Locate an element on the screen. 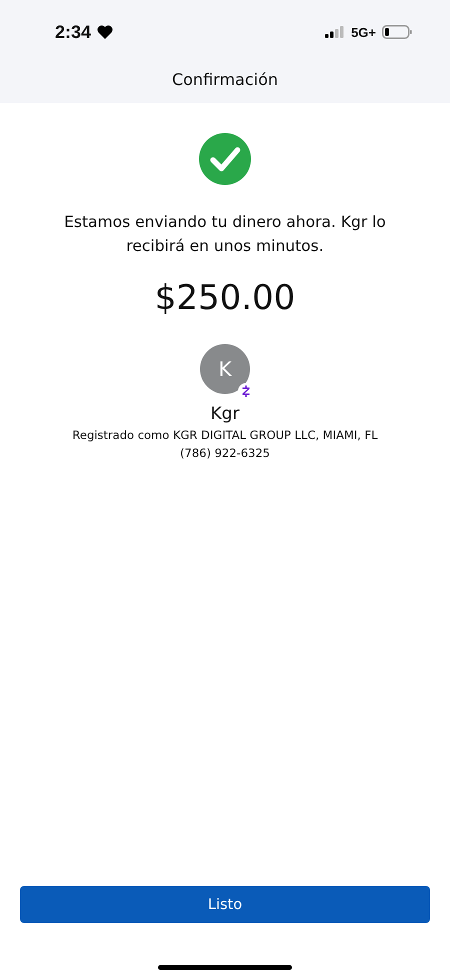 The height and width of the screenshot is (978, 450). heart-icon is located at coordinates (105, 32).